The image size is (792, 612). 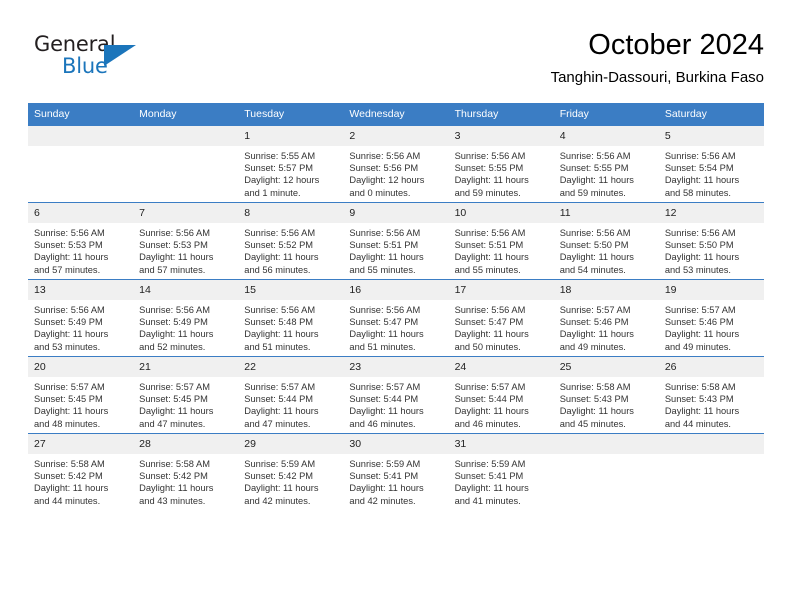 What do you see at coordinates (81, 444) in the screenshot?
I see `day-number: 27` at bounding box center [81, 444].